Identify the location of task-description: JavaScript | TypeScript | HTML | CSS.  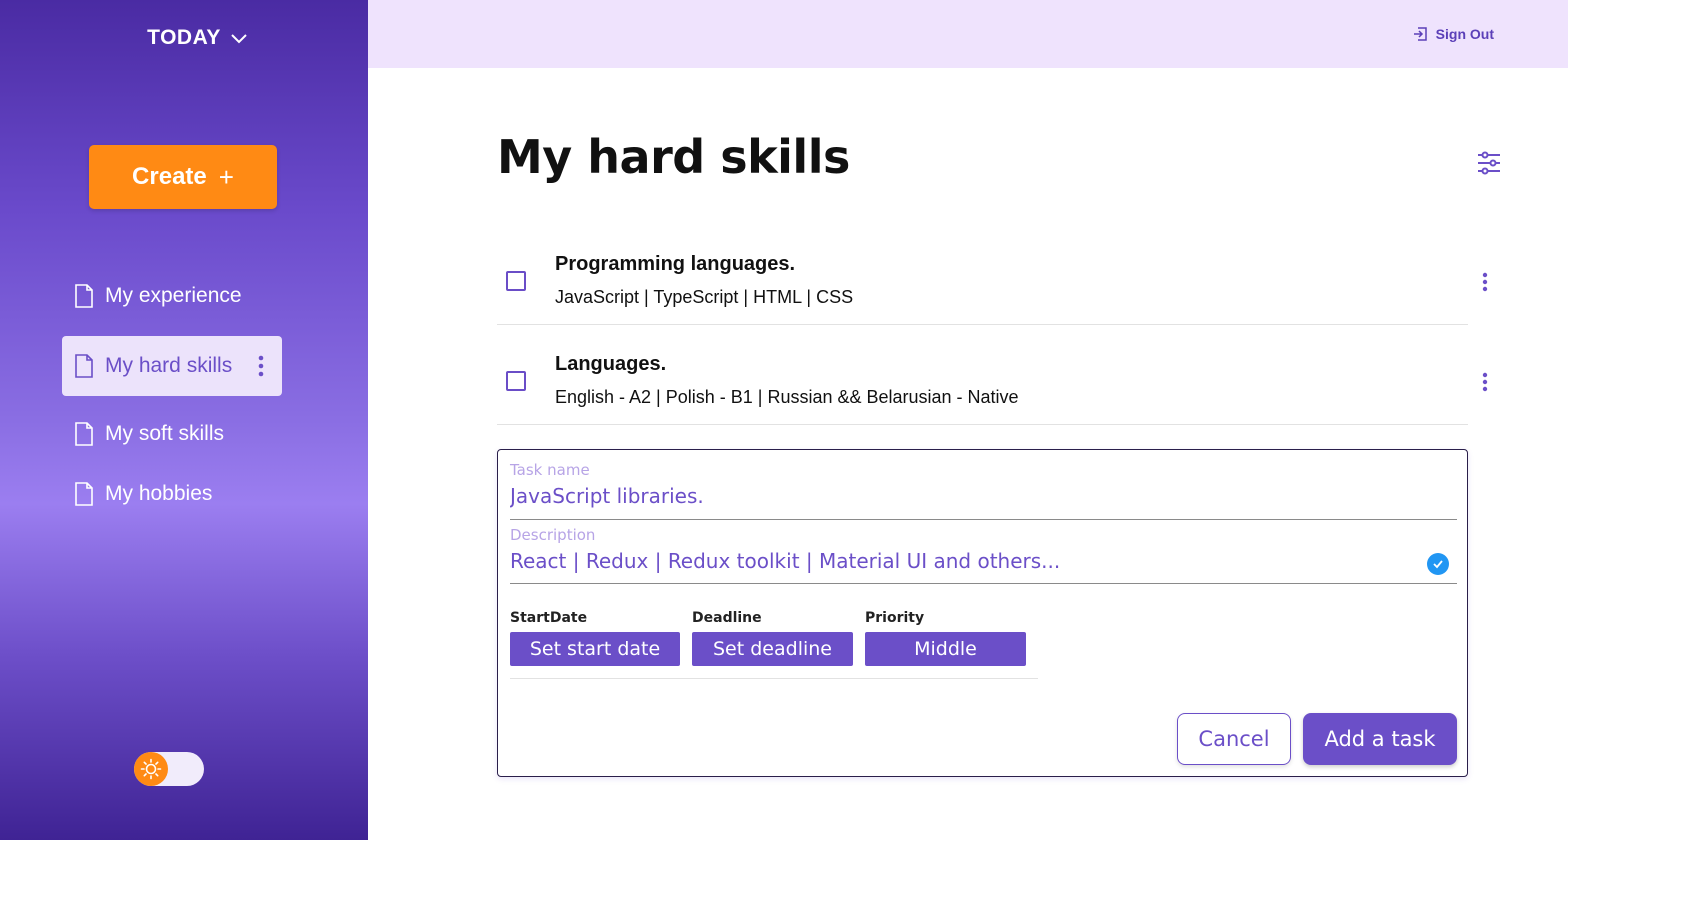
(704, 297).